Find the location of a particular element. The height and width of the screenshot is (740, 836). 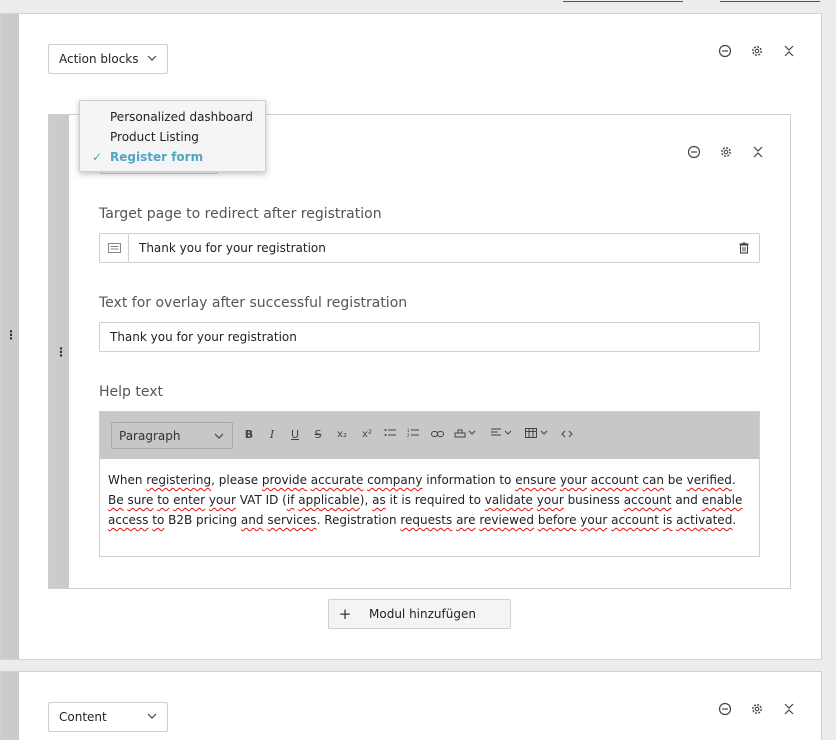

help-text-segment: VAT ID ( is located at coordinates (261, 500).